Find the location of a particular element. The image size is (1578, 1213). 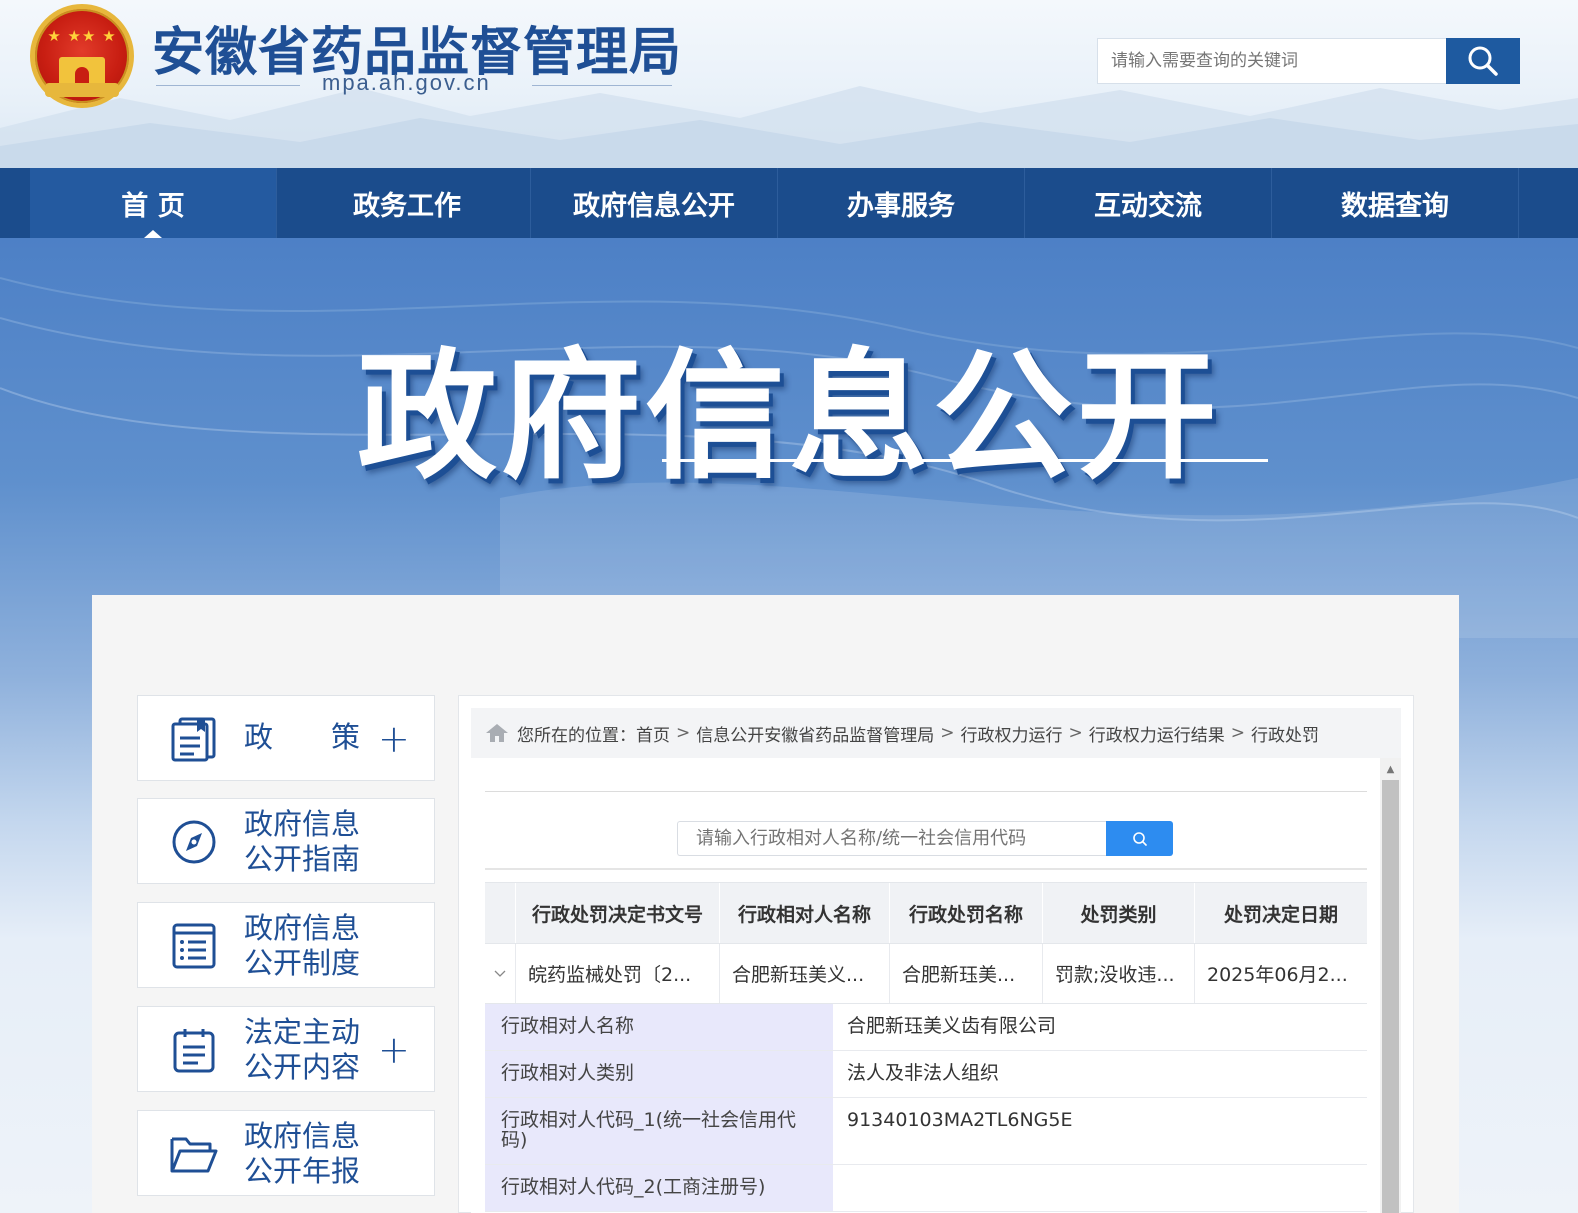

detail-row: 行政相对人名称 合肥新珏美义齿有限公司 is located at coordinates (926, 1027).